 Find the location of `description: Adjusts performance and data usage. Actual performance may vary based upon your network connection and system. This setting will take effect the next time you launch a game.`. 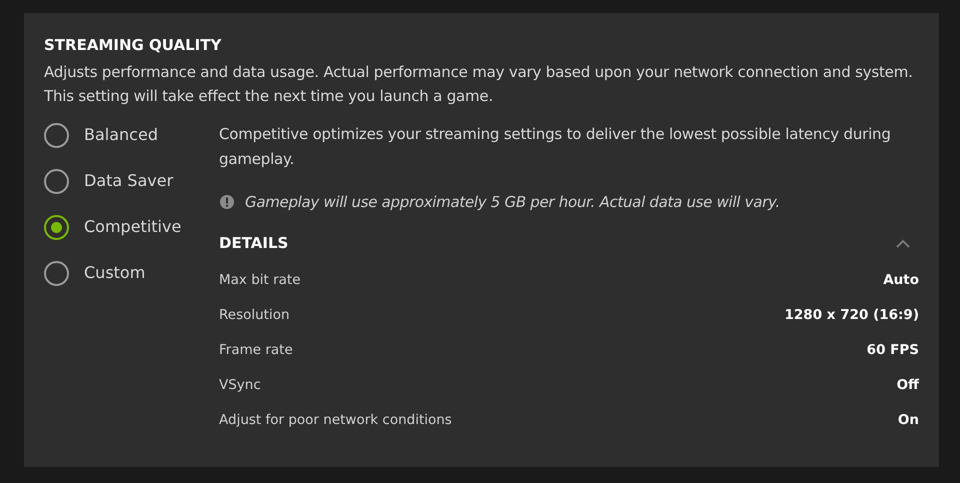

description: Adjusts performance and data usage. Actual performance may vary based upon your network connection and system. This setting will take effect the next time you launch a game. is located at coordinates (479, 84).